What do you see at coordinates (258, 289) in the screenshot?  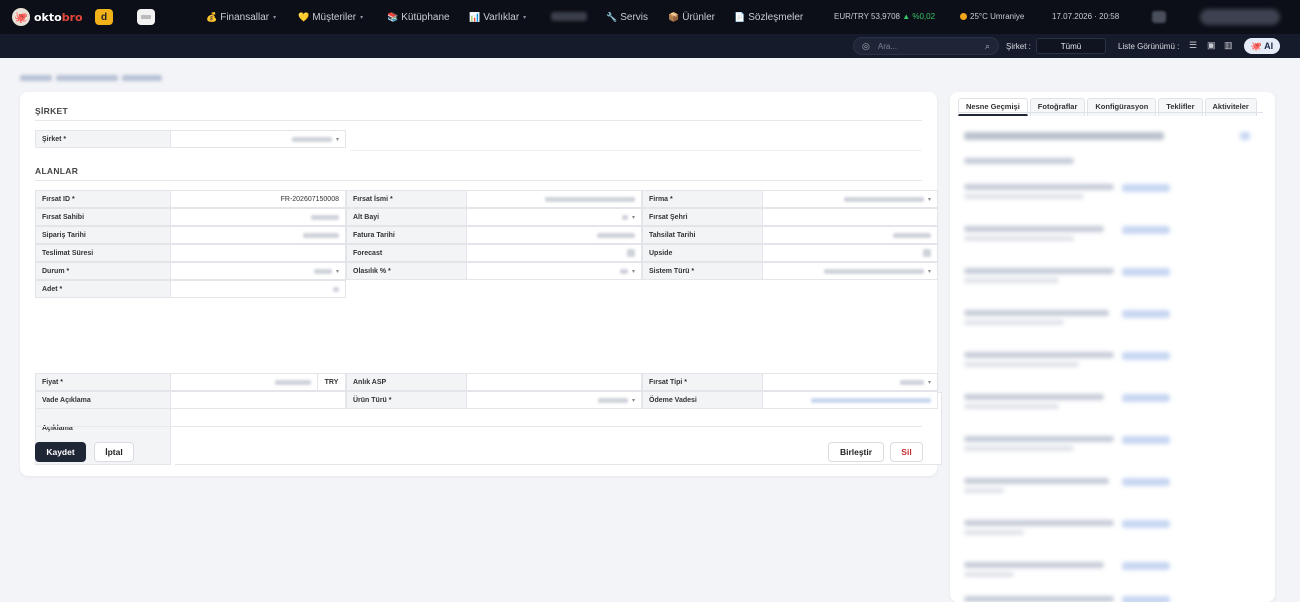 I see `quantity-field` at bounding box center [258, 289].